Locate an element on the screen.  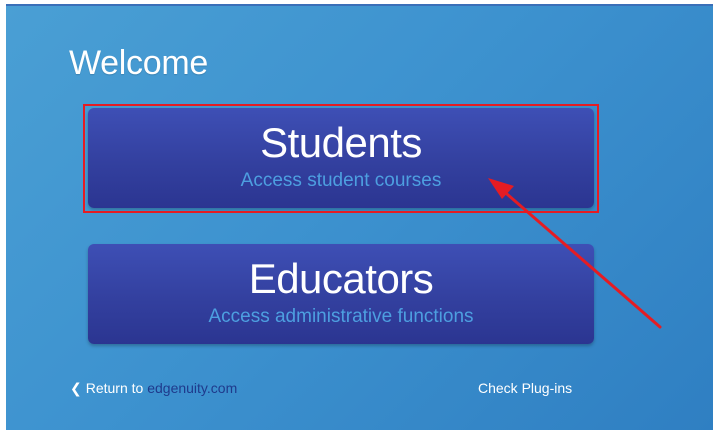
return-to-edgenuity-link: ❮ Return to edgenuity.com is located at coordinates (153, 388).